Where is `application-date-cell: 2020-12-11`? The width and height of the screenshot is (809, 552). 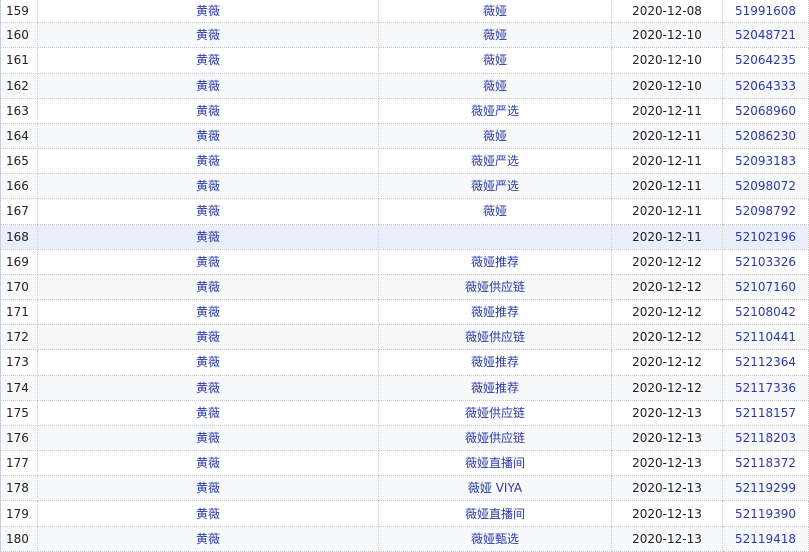
application-date-cell: 2020-12-11 is located at coordinates (667, 186).